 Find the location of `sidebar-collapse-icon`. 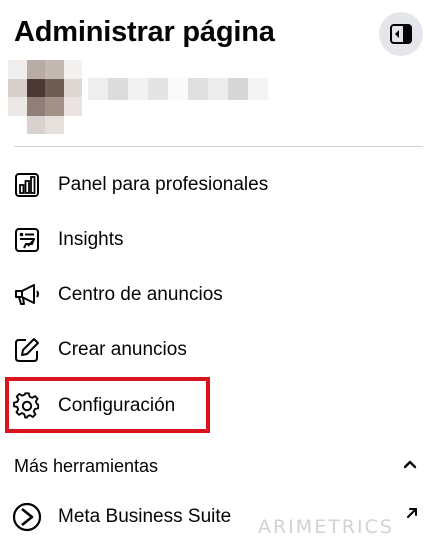

sidebar-collapse-icon is located at coordinates (401, 34).